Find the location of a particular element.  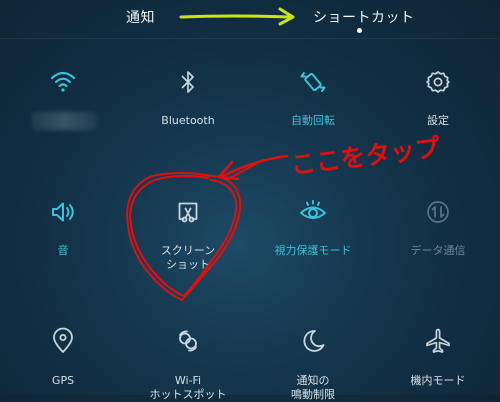

mobile-data-label: データ通信 is located at coordinates (438, 250).